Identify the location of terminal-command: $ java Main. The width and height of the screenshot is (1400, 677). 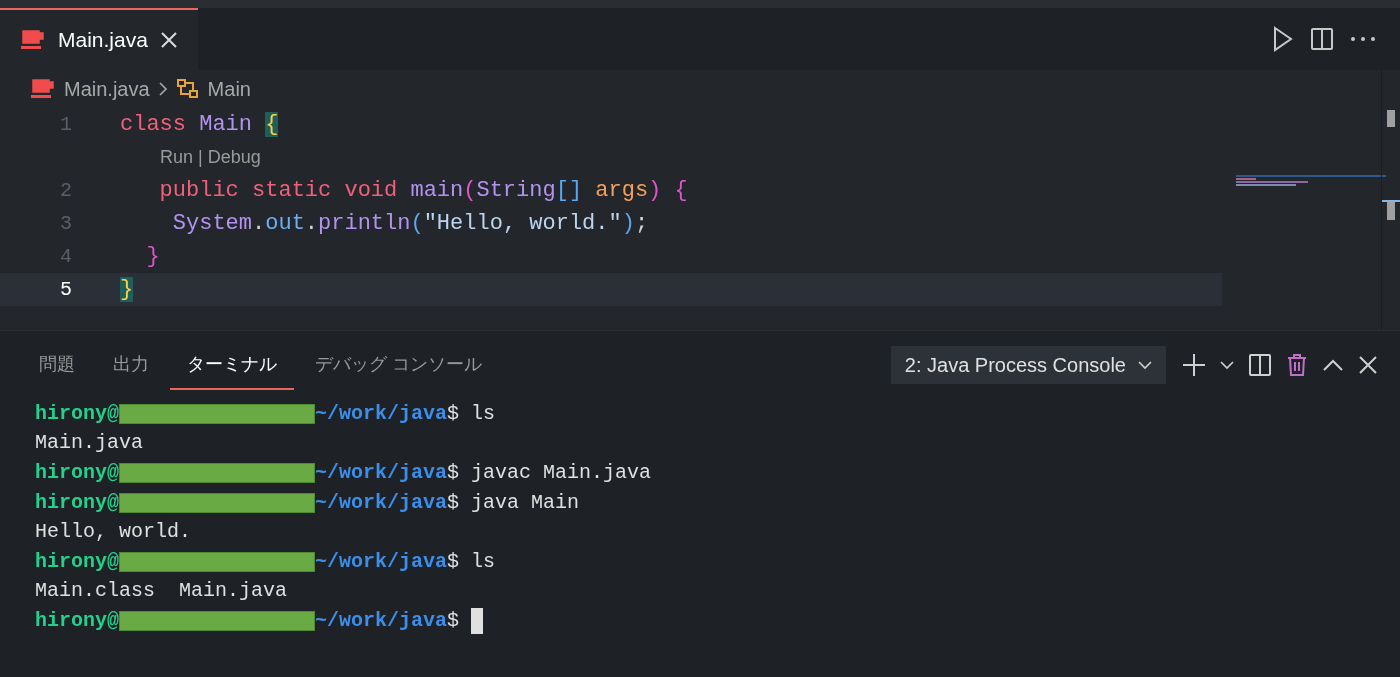
(513, 502).